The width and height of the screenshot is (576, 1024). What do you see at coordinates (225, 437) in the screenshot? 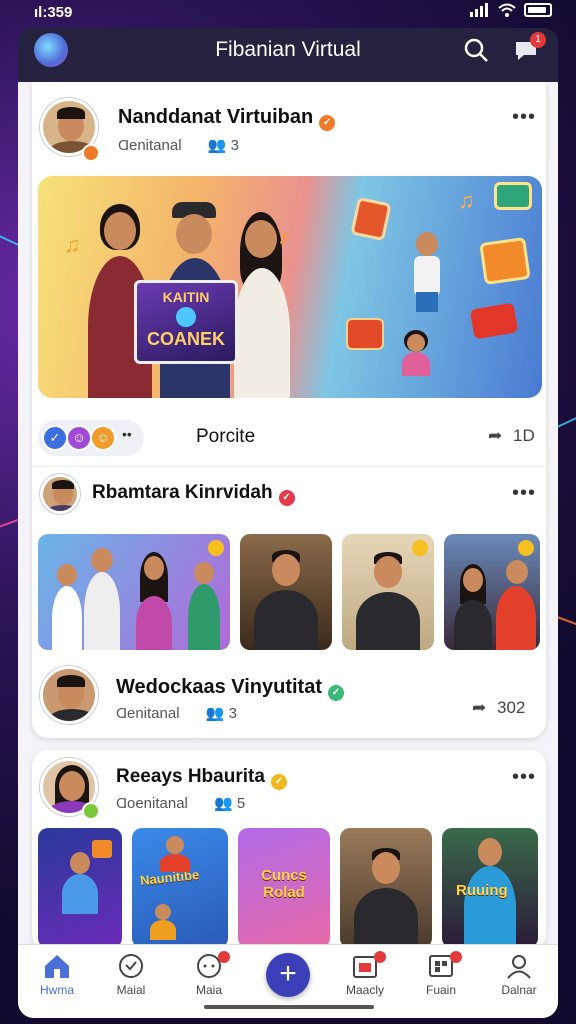
I see `reaction-label: Porcite` at bounding box center [225, 437].